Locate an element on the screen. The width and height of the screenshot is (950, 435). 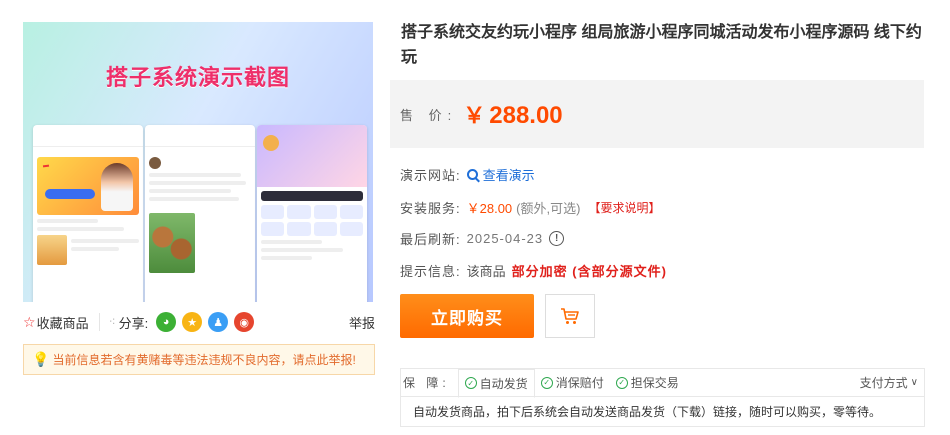
favorite-button: ☆ 收藏商品 is located at coordinates (56, 322).